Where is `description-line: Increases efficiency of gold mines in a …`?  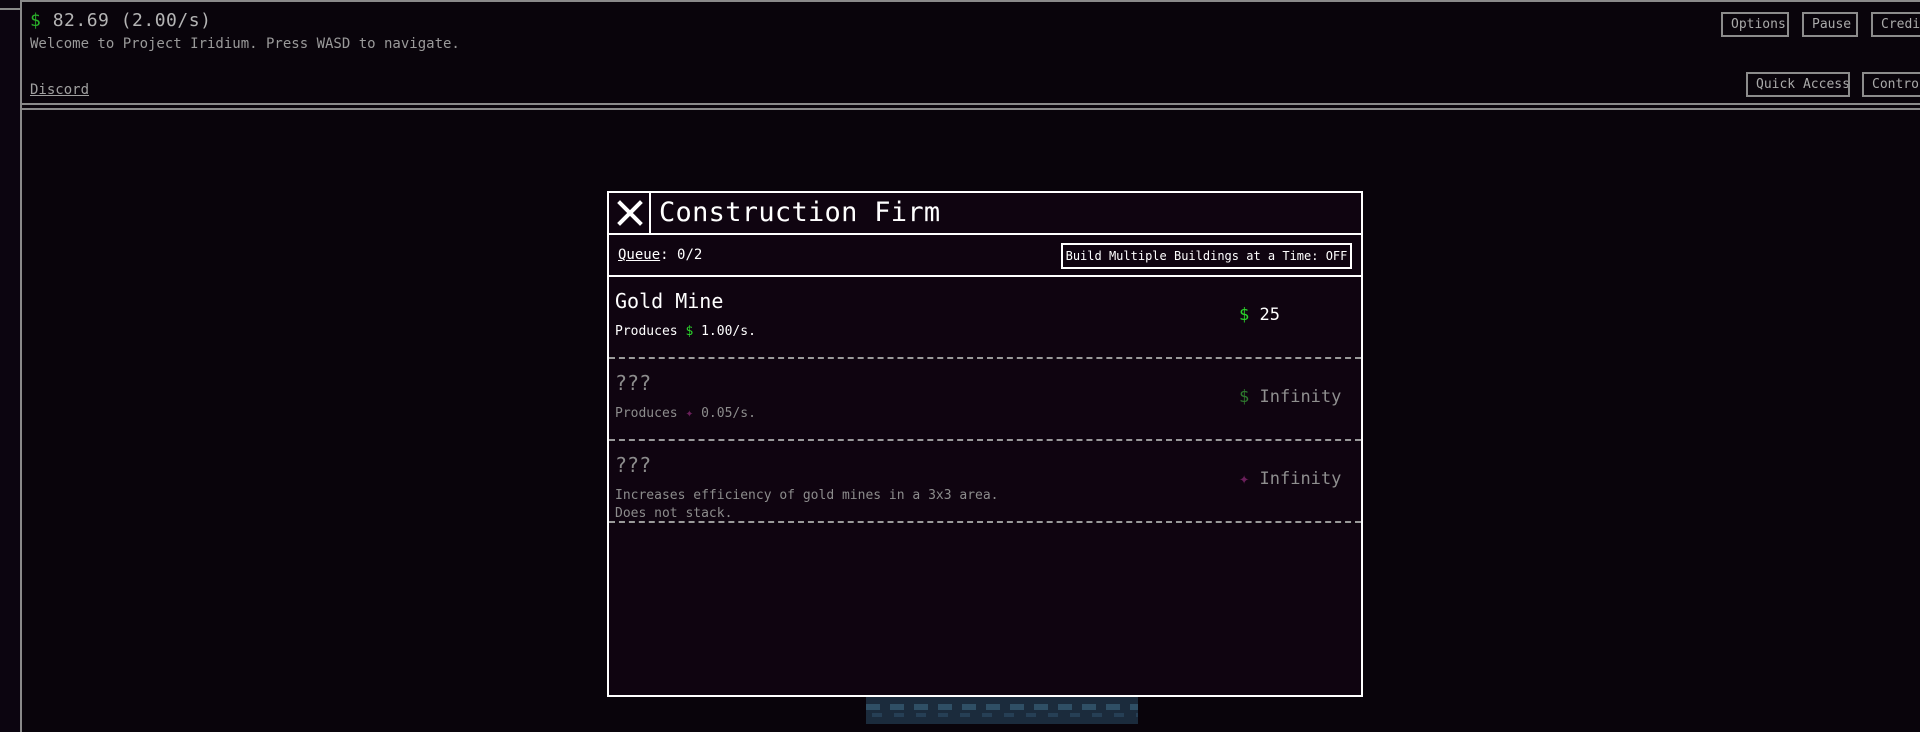
description-line: Increases efficiency of gold mines in a … is located at coordinates (807, 495).